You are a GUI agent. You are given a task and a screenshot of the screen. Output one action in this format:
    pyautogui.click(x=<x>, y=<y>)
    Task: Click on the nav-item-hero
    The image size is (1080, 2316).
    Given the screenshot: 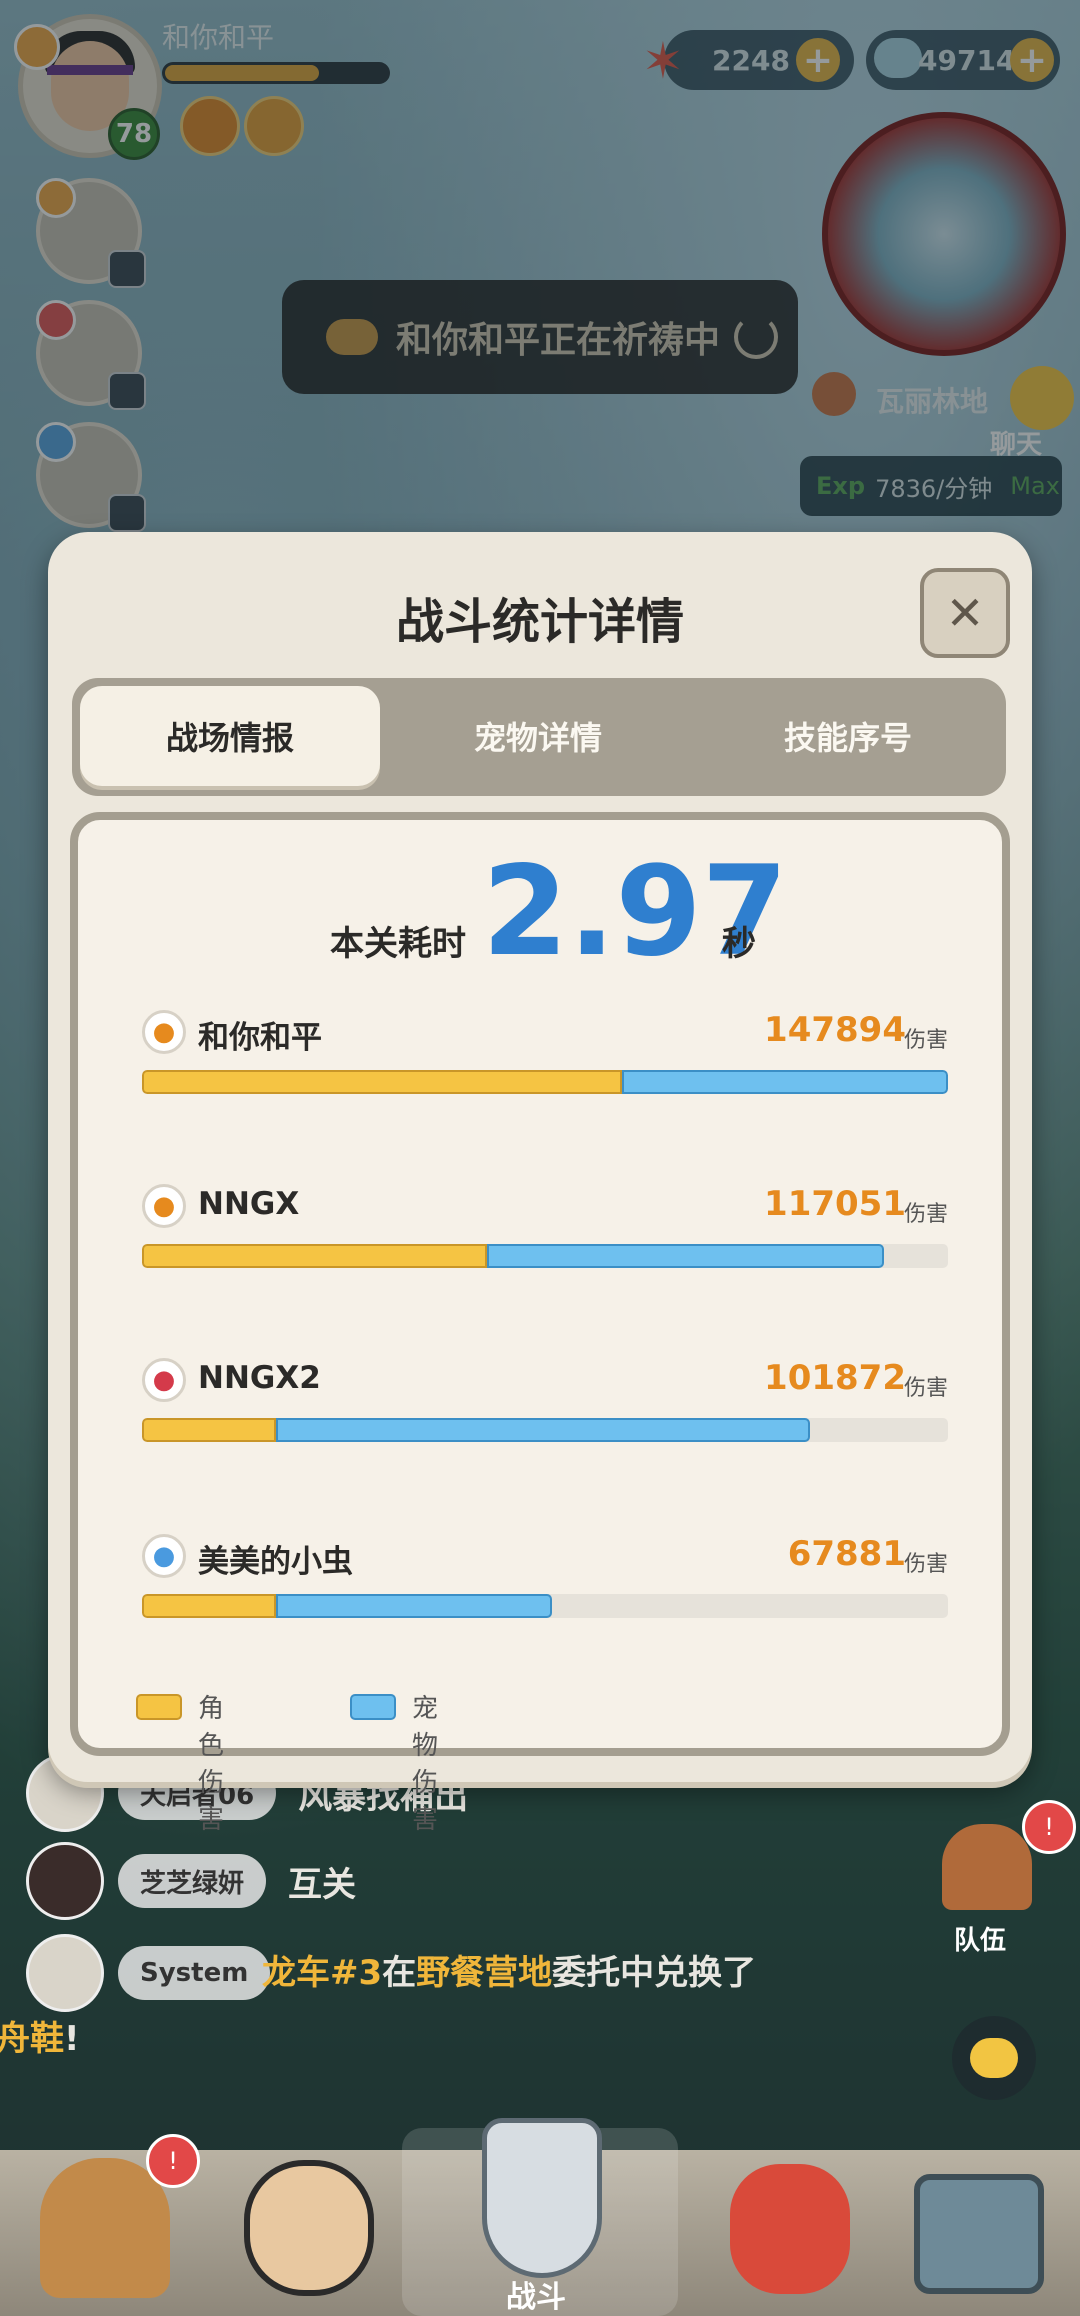 What is the action you would take?
    pyautogui.click(x=309, y=2219)
    